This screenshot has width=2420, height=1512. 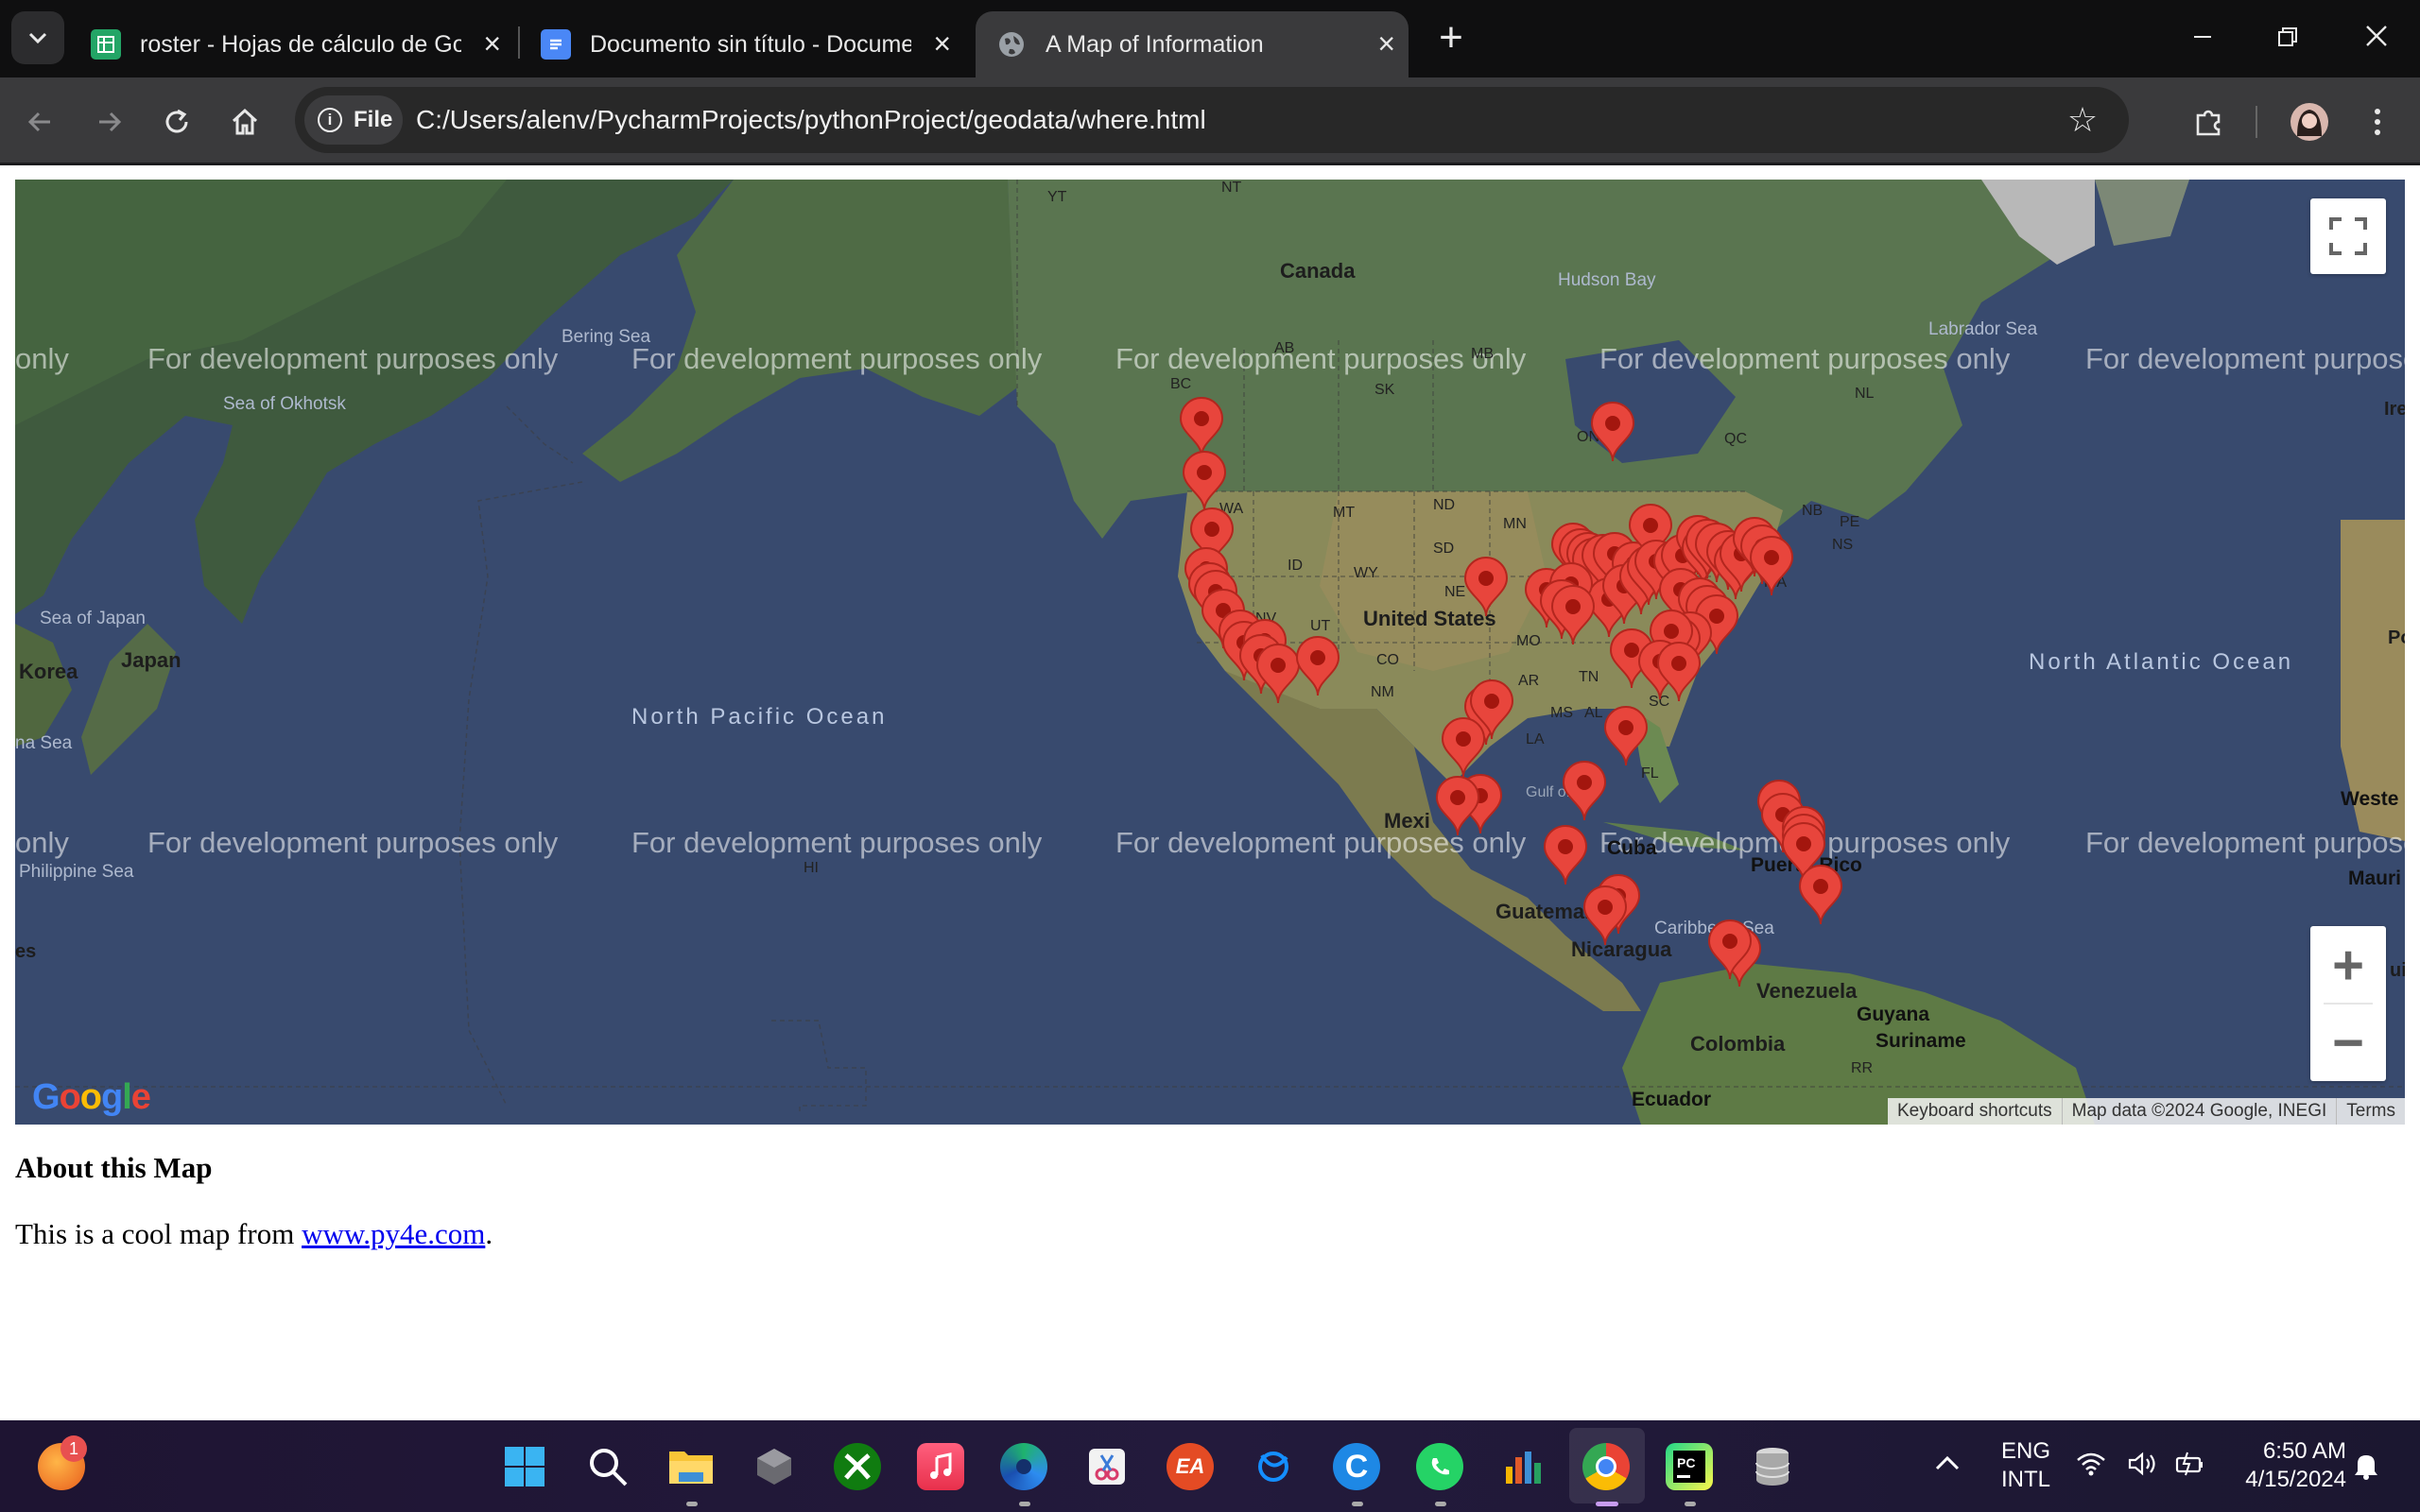 What do you see at coordinates (760, 717) in the screenshot?
I see `ocean-label: North Pacific Ocean` at bounding box center [760, 717].